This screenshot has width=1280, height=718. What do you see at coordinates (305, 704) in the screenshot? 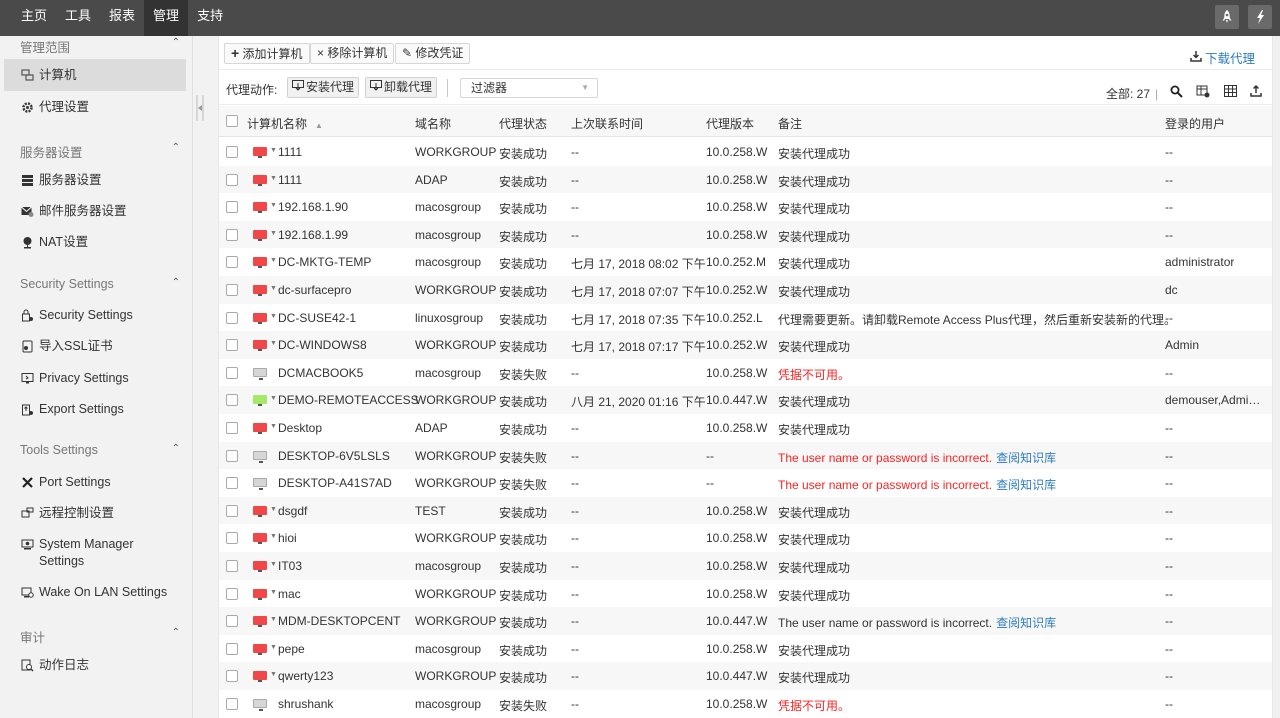
I see `computer-name-cell: shrushank` at bounding box center [305, 704].